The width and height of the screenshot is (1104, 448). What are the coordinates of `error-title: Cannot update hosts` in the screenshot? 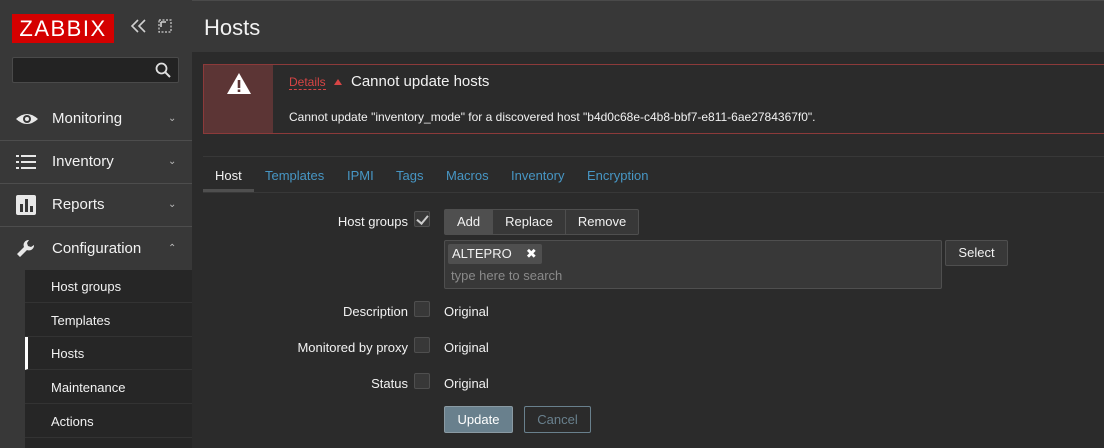 It's located at (420, 81).